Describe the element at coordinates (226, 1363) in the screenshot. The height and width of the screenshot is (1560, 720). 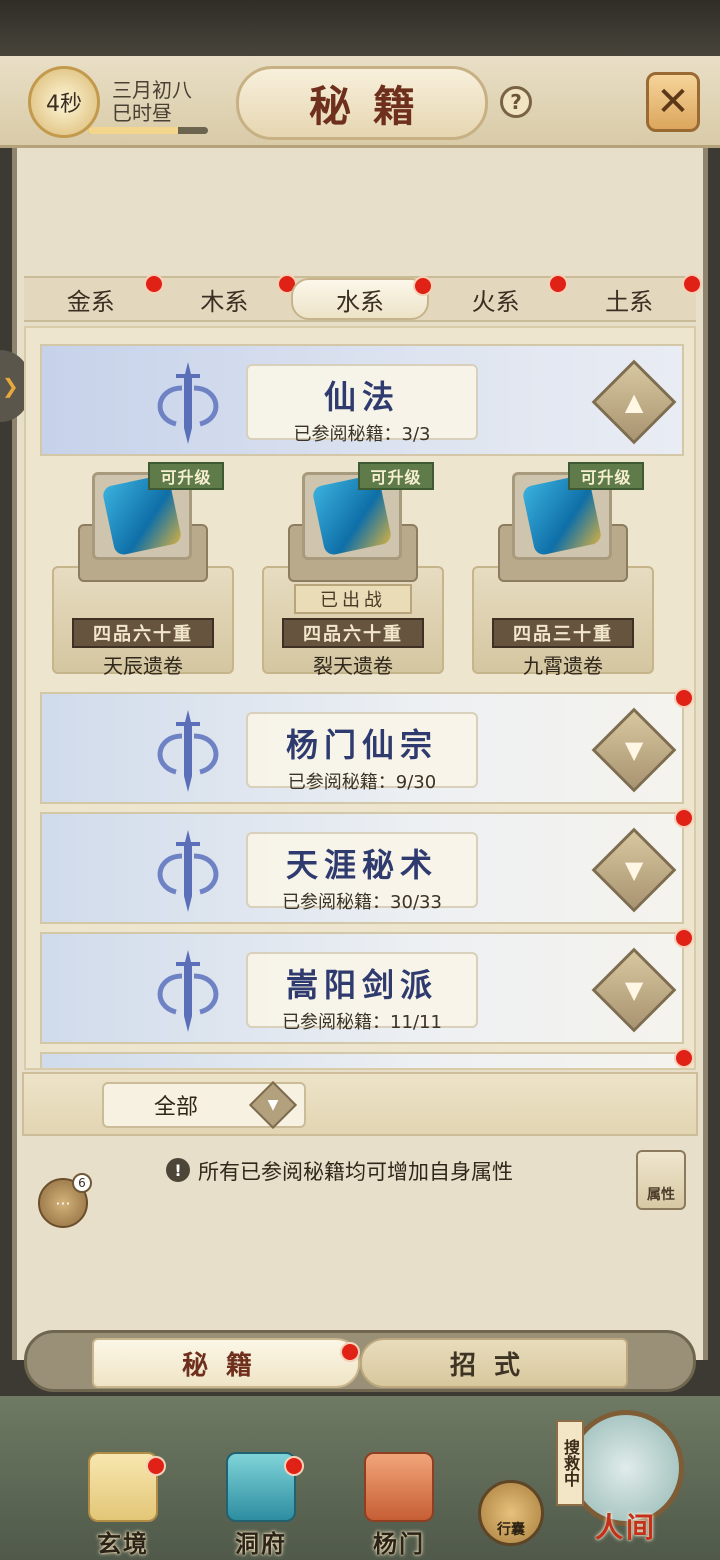
I see `tab-secret-books: 秘籍` at that location.